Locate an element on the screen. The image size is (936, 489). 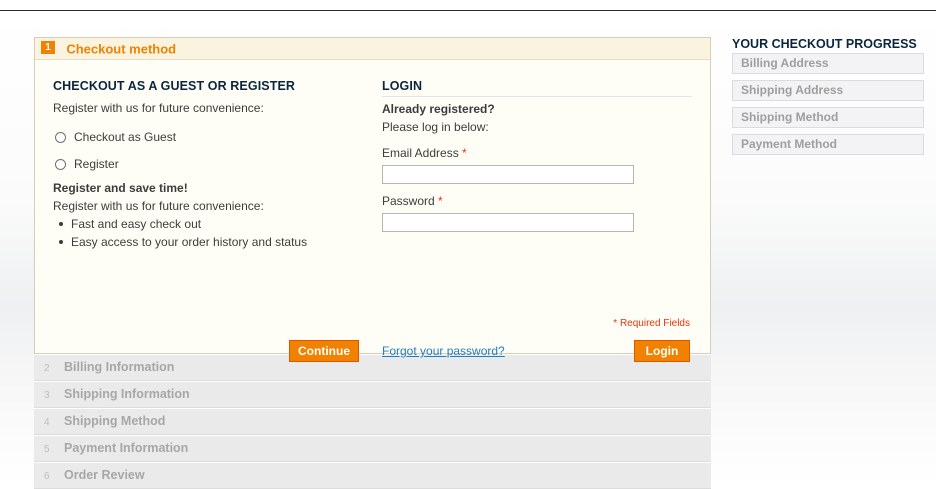
option-checkout-as-guest: Checkout as Guest is located at coordinates (199, 137).